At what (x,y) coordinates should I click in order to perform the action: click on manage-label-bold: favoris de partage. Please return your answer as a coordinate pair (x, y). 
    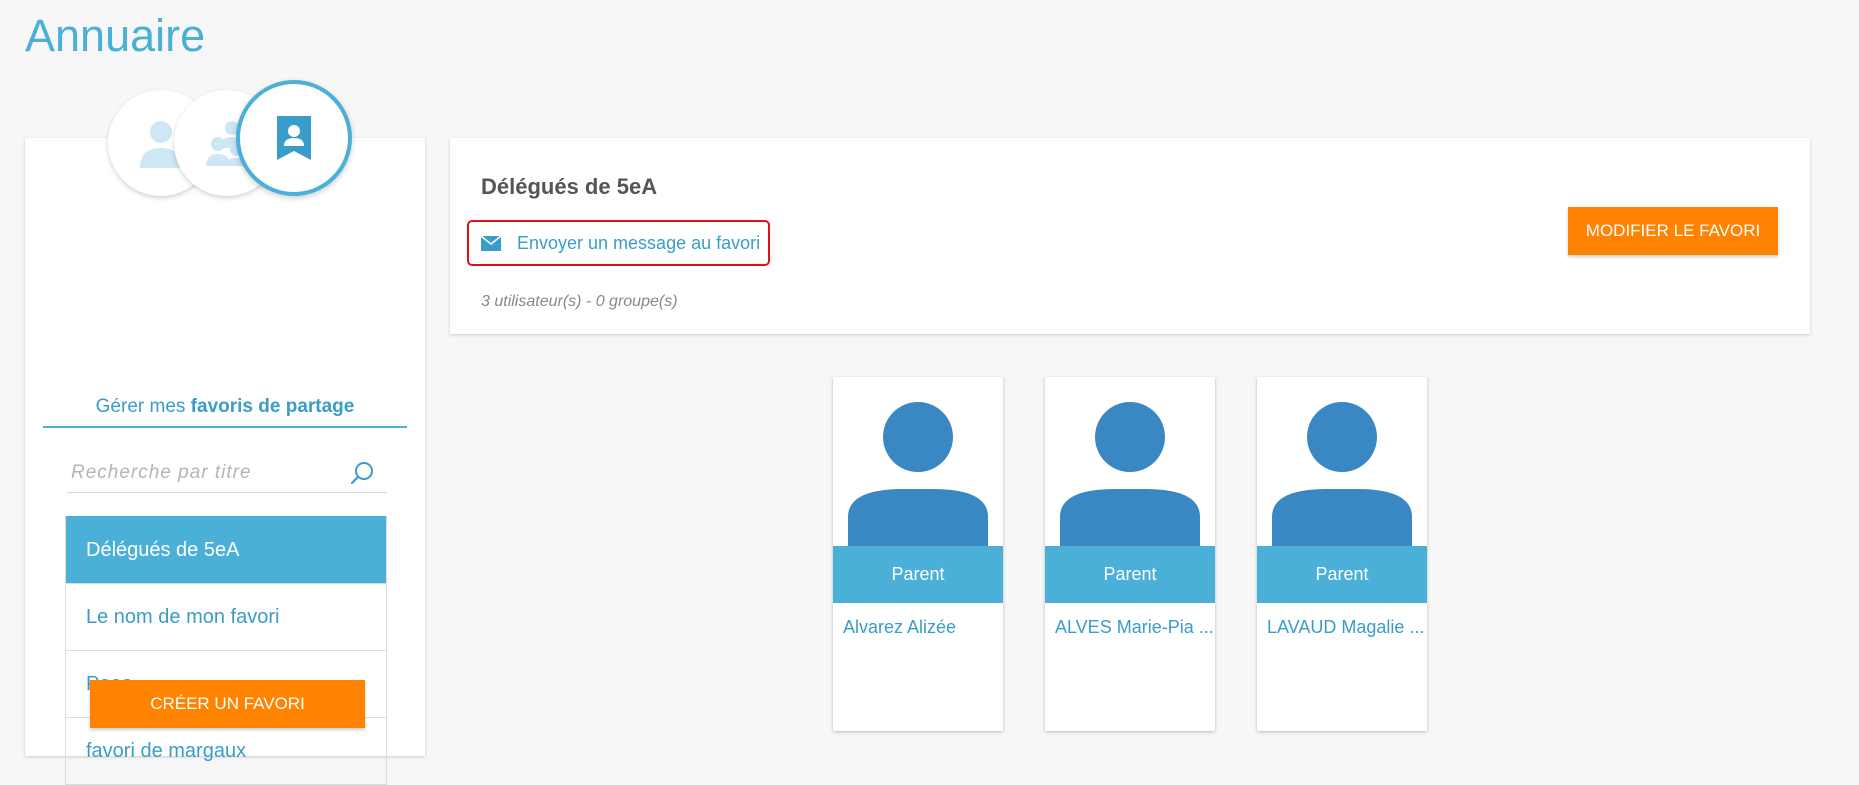
    Looking at the image, I should click on (272, 406).